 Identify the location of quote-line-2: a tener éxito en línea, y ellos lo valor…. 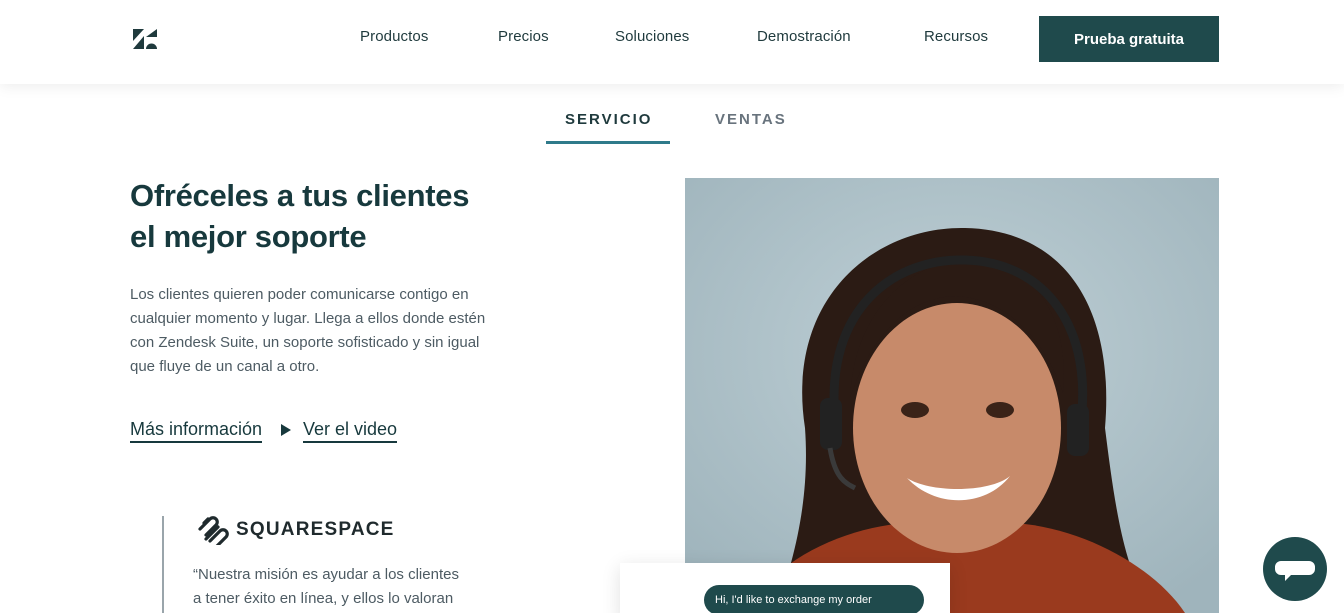
(323, 598).